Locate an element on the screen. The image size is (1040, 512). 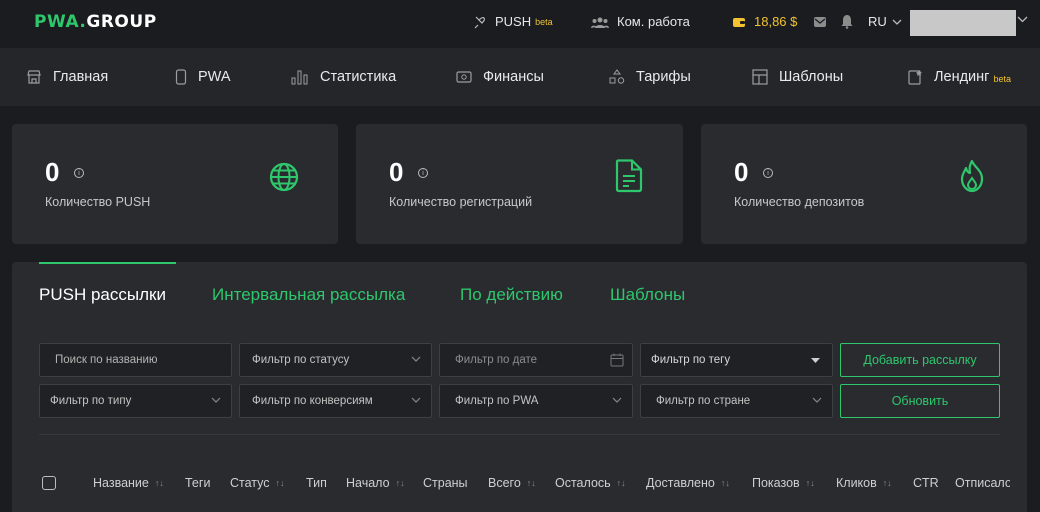
column-header-name: Название ↑↓ is located at coordinates (128, 483).